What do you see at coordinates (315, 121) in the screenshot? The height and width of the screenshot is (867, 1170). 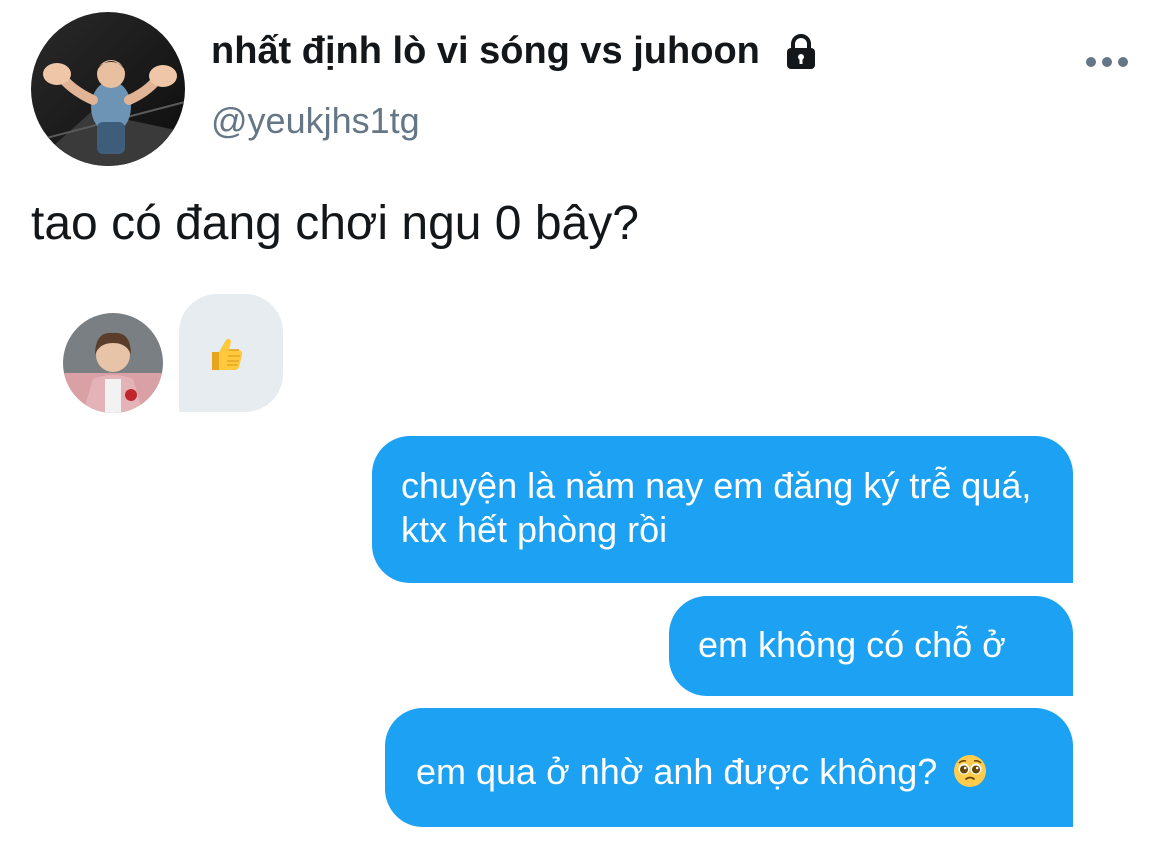 I see `user-handle: @yeukjhs1tg` at bounding box center [315, 121].